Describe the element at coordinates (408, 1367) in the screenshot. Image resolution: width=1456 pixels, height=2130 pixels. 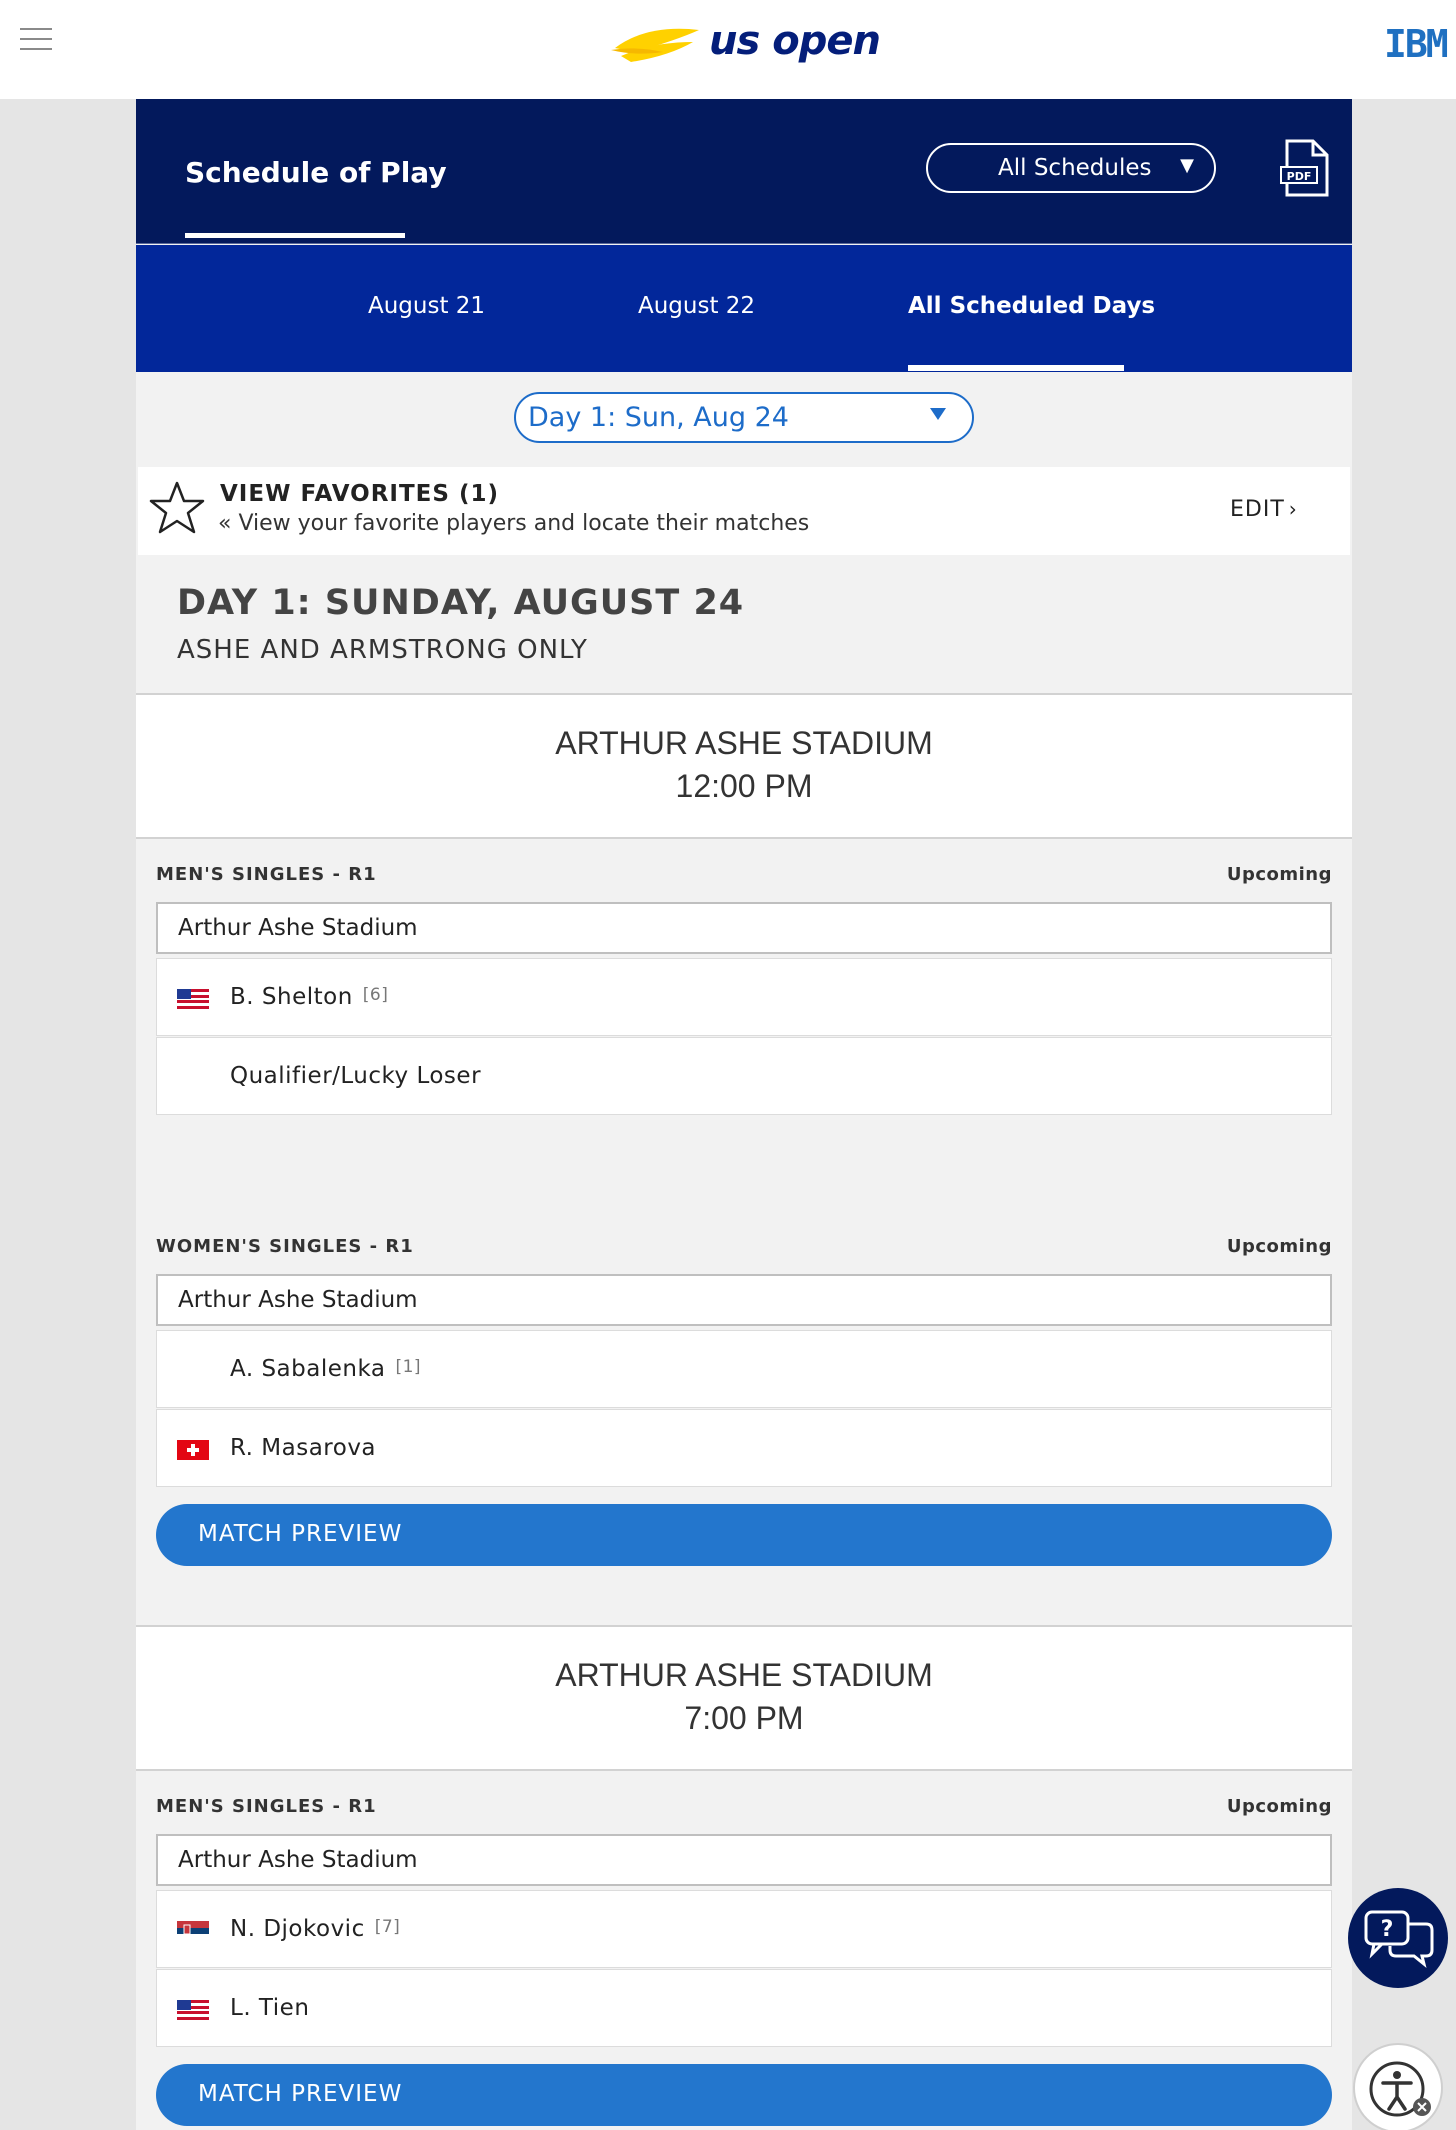
I see `player-seed: [1]` at that location.